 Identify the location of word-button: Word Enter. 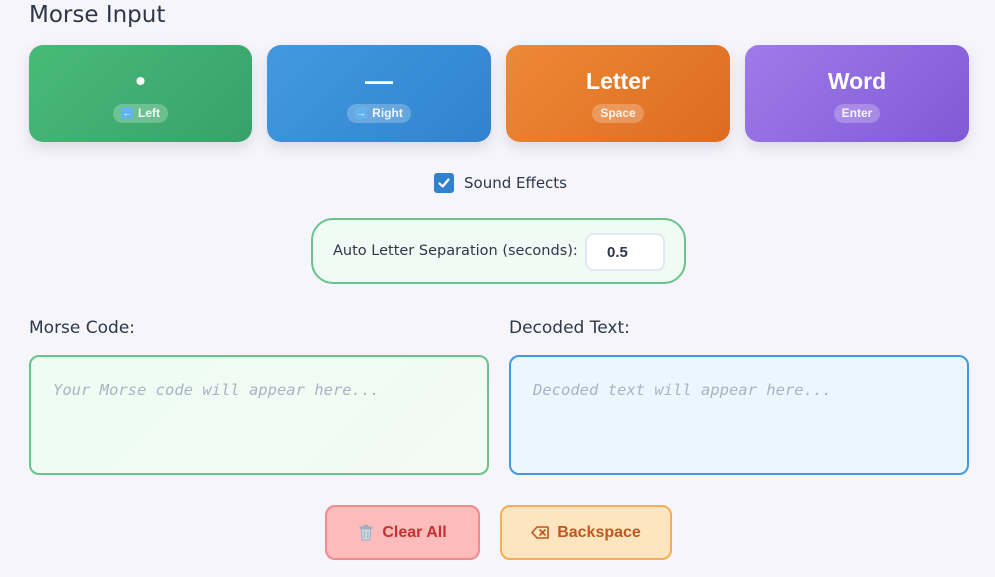
(857, 93).